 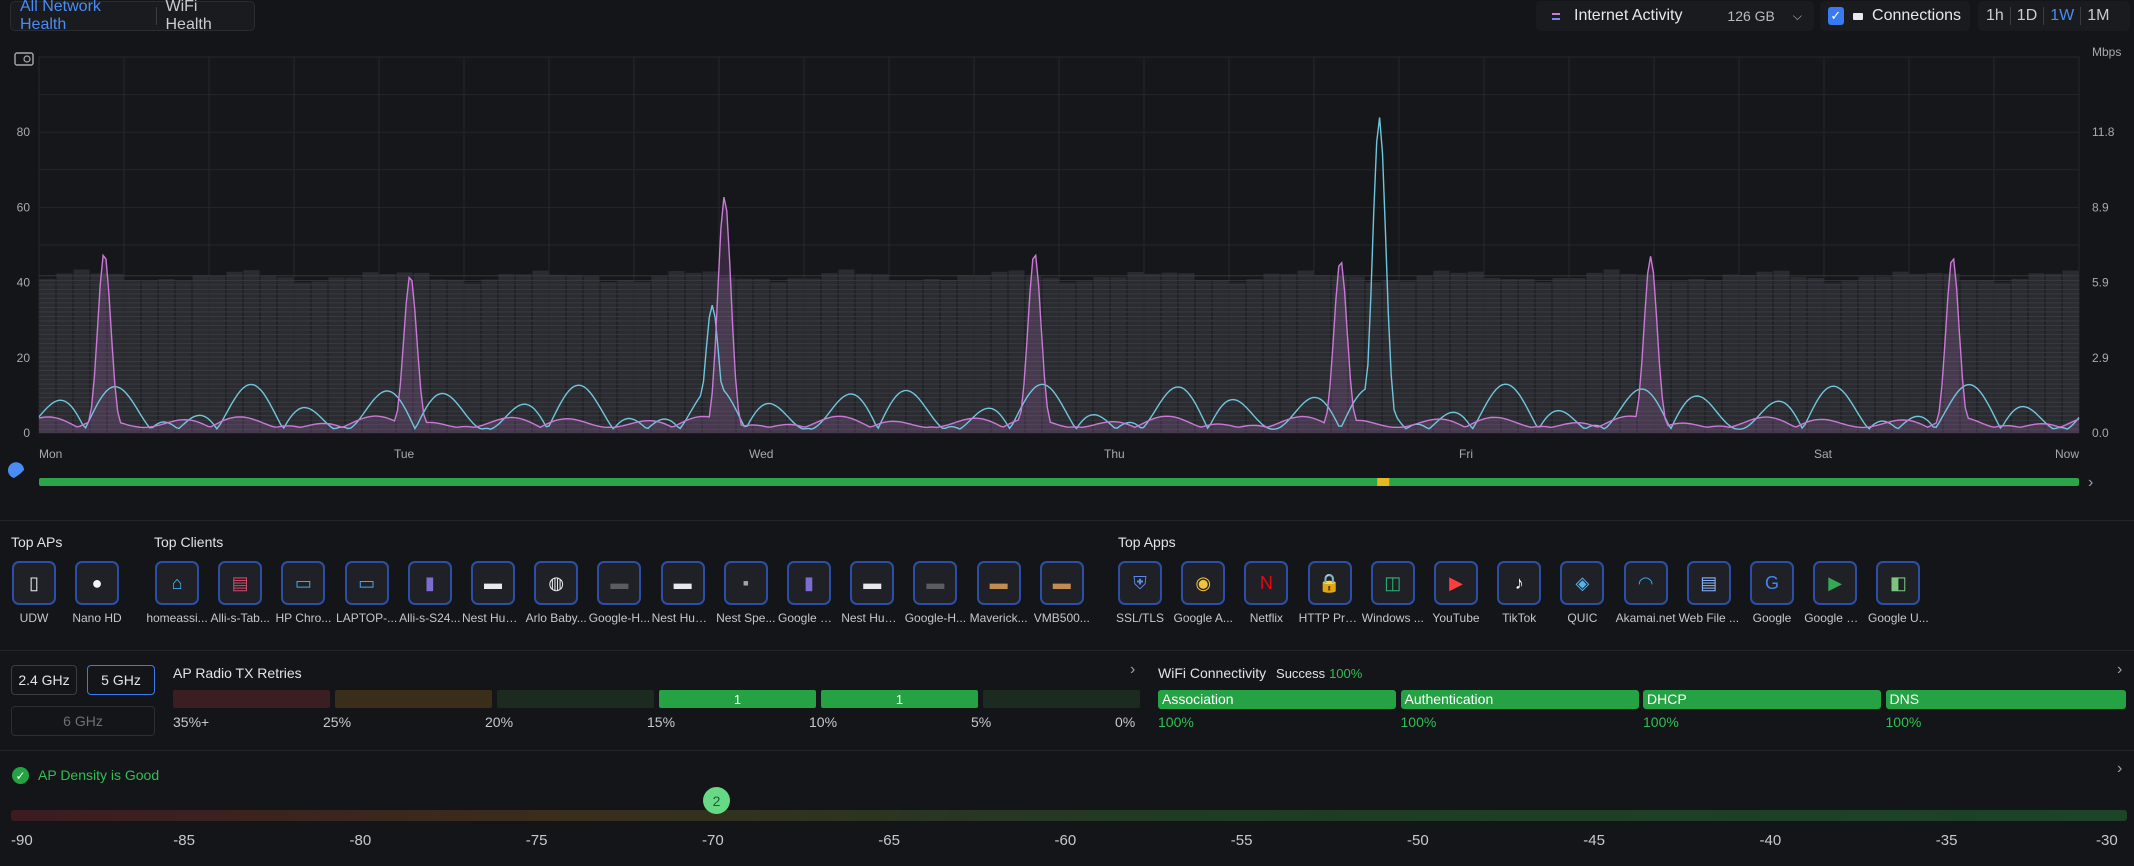 I want to click on retries-title: AP Radio TX Retries, so click(x=237, y=673).